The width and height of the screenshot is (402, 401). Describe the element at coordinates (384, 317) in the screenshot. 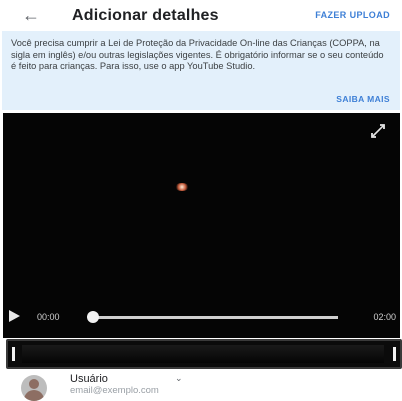

I see `duration: 02:00` at that location.